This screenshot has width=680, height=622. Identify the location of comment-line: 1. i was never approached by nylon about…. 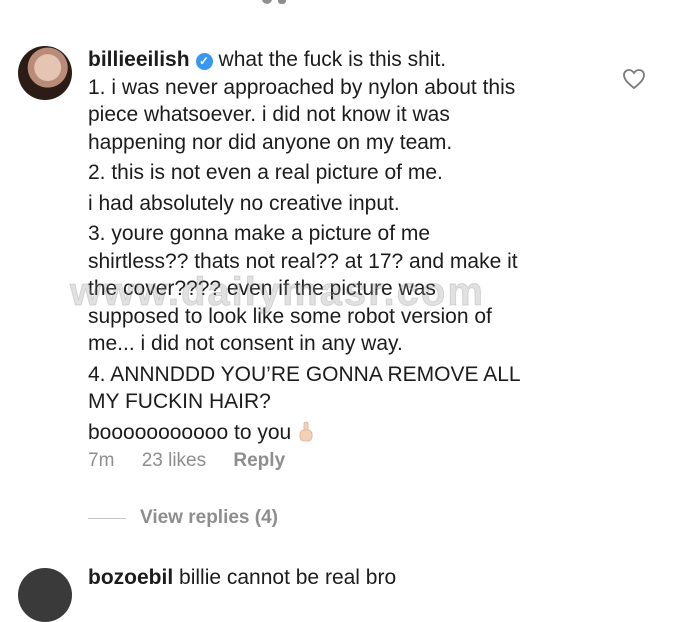
(302, 87).